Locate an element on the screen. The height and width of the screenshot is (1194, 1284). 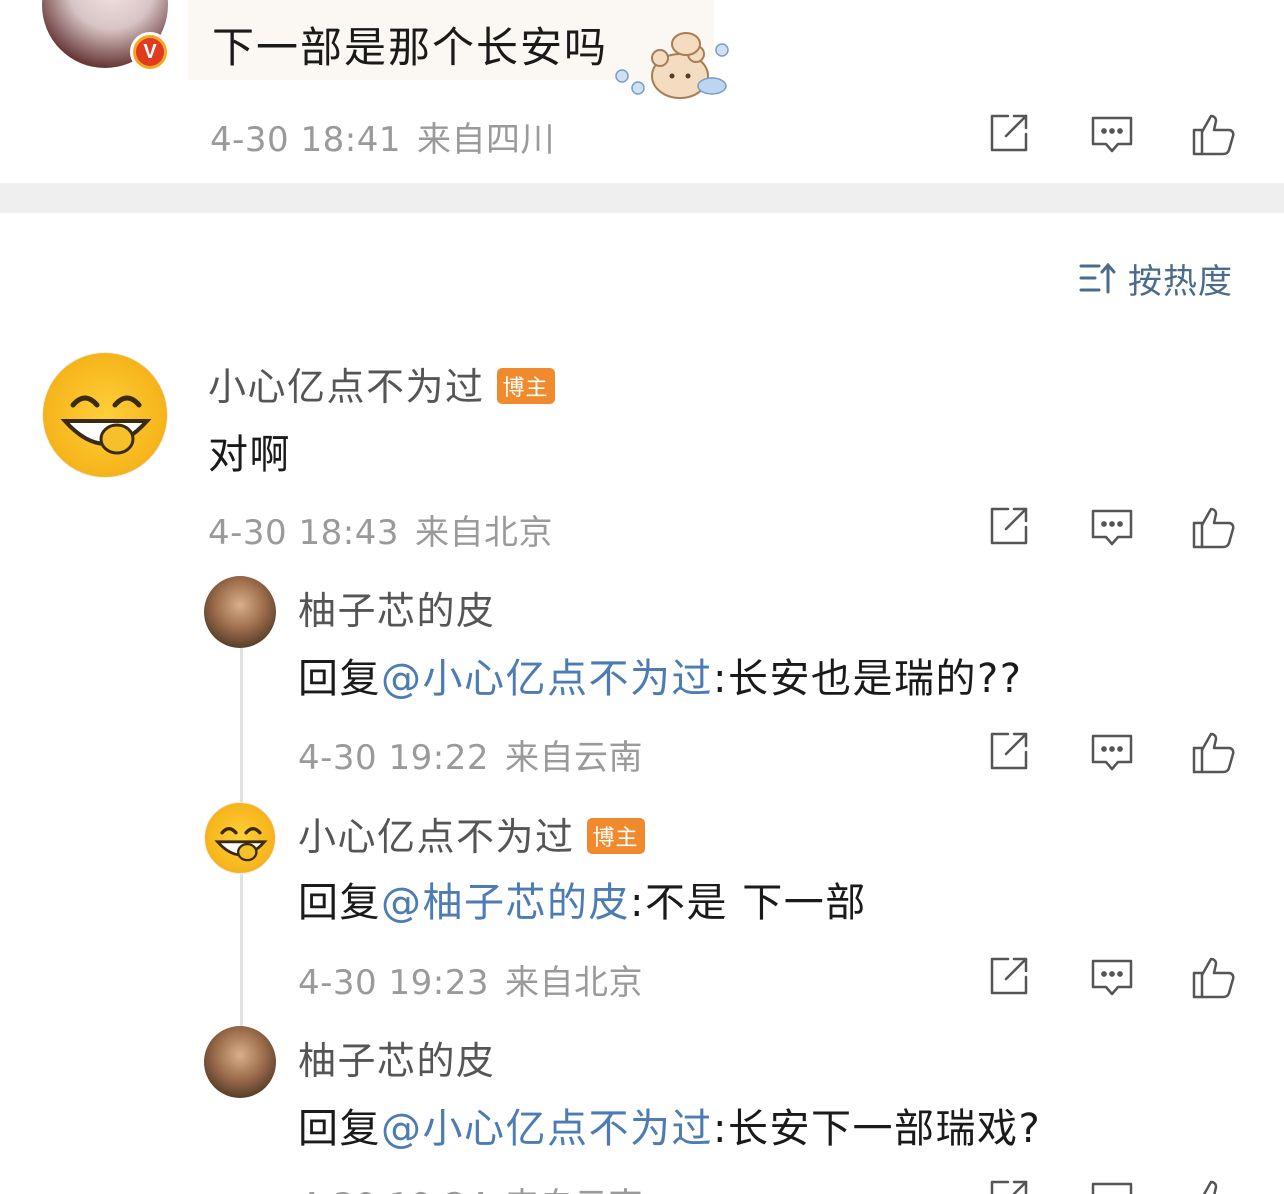
reply-username: 小心亿点不为过 博主 is located at coordinates (471, 833).